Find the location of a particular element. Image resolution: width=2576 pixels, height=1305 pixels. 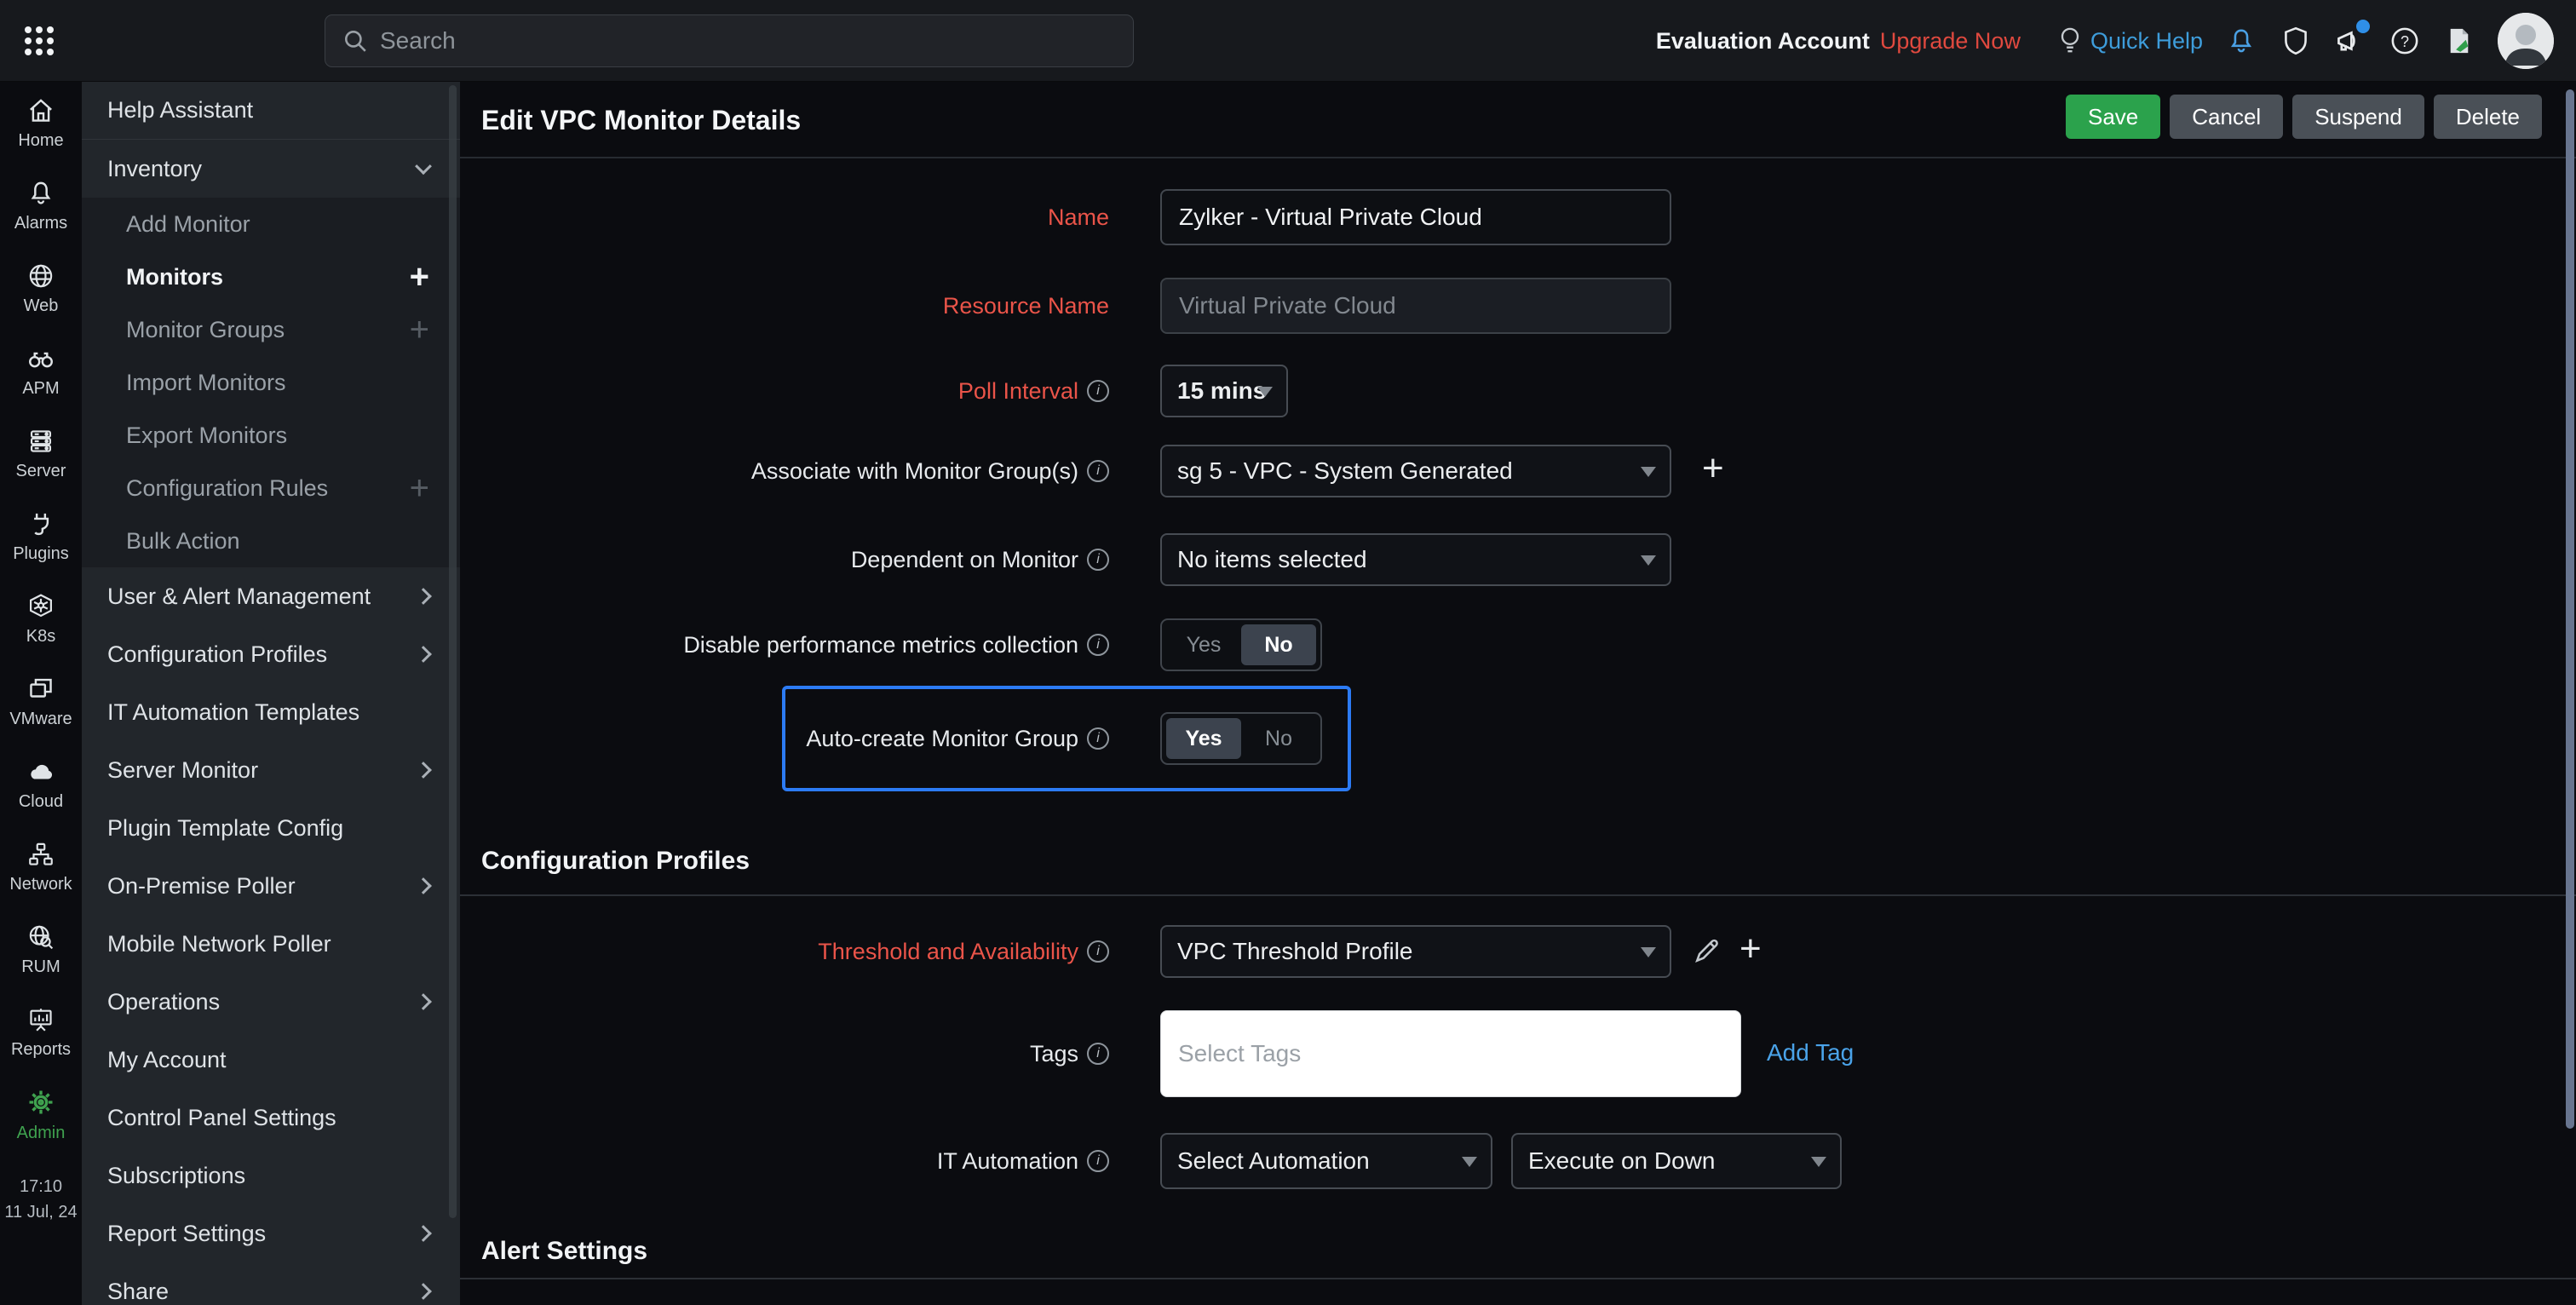

monitor-groups-label: Associate with Monitor Group(s) is located at coordinates (785, 471).